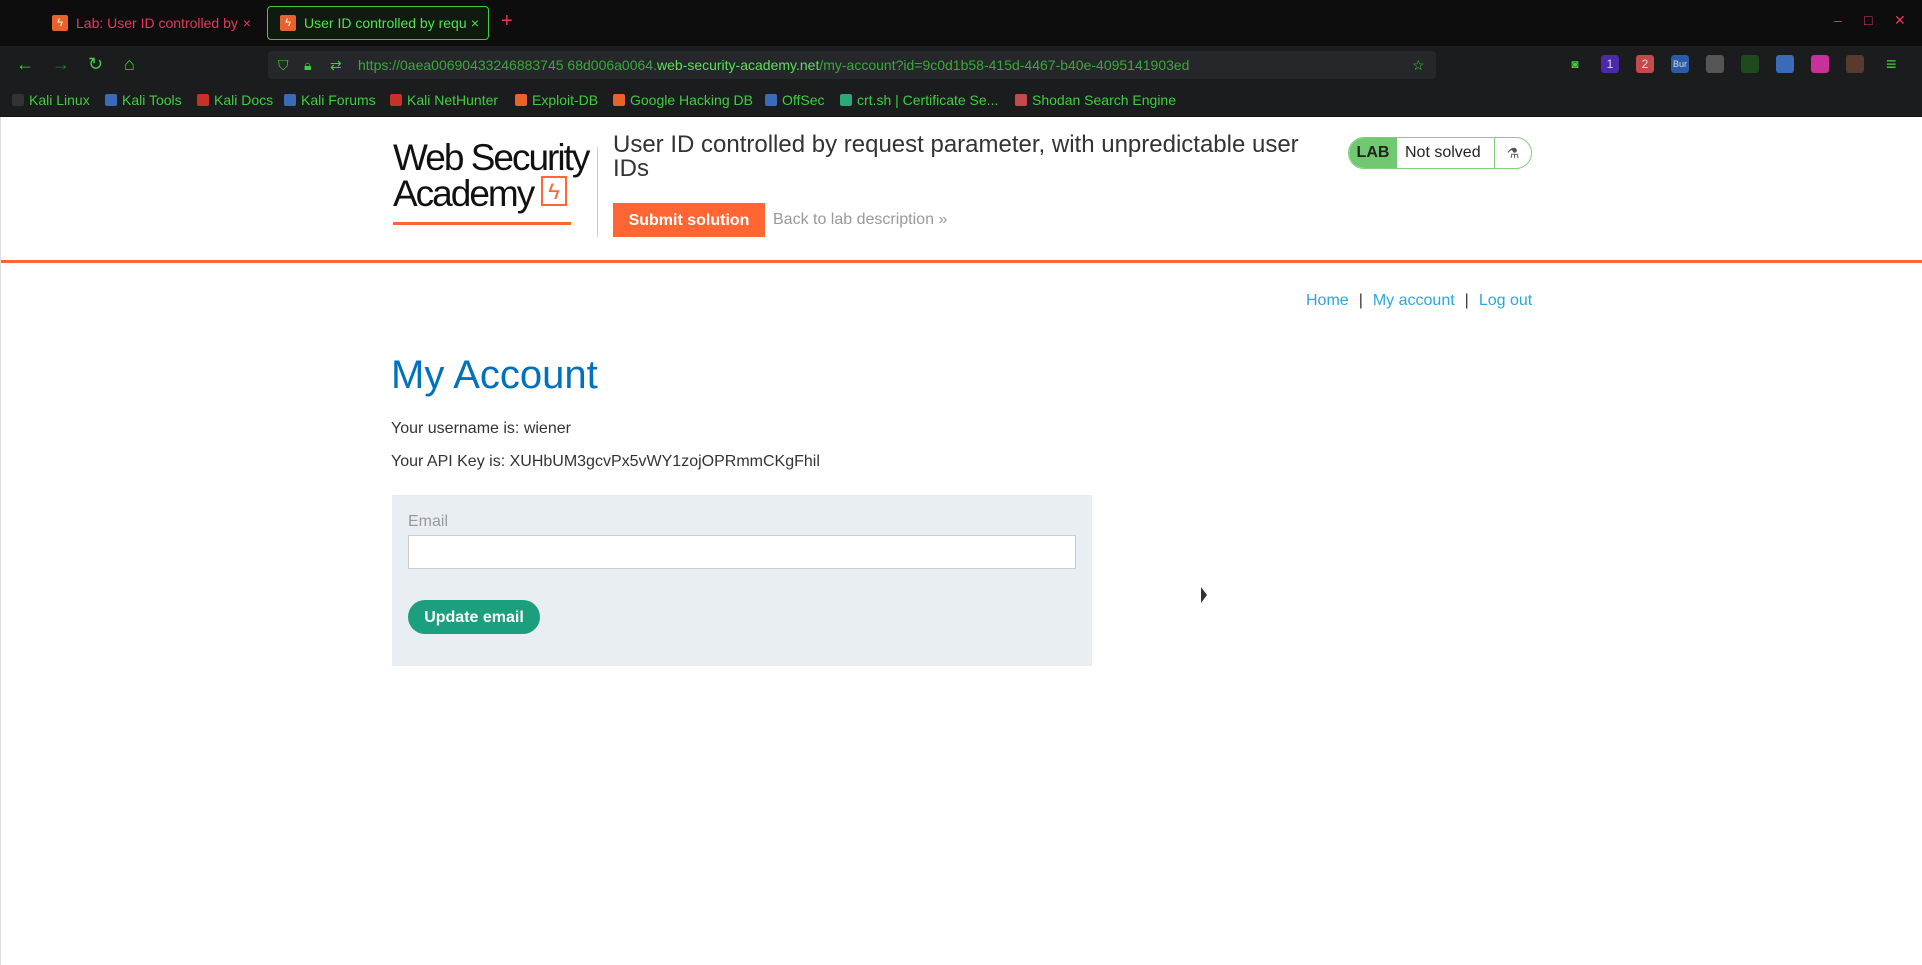 The height and width of the screenshot is (965, 1922). What do you see at coordinates (943, 219) in the screenshot?
I see `double-chevron-icon: »` at bounding box center [943, 219].